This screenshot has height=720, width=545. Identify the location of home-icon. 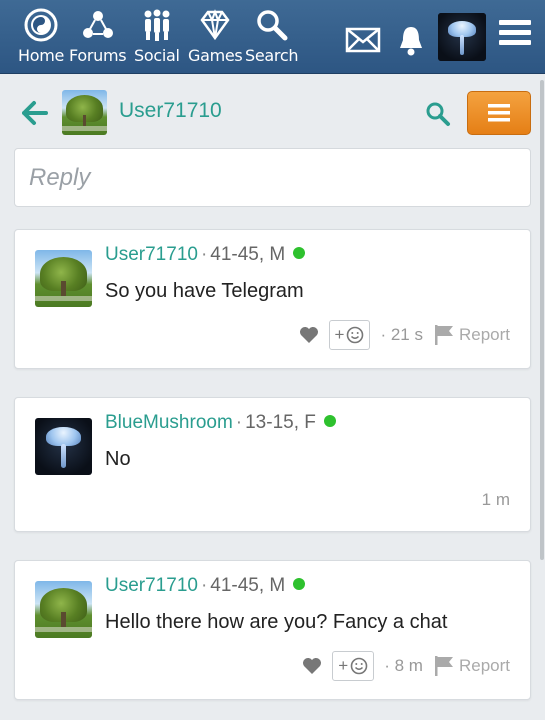
(41, 25).